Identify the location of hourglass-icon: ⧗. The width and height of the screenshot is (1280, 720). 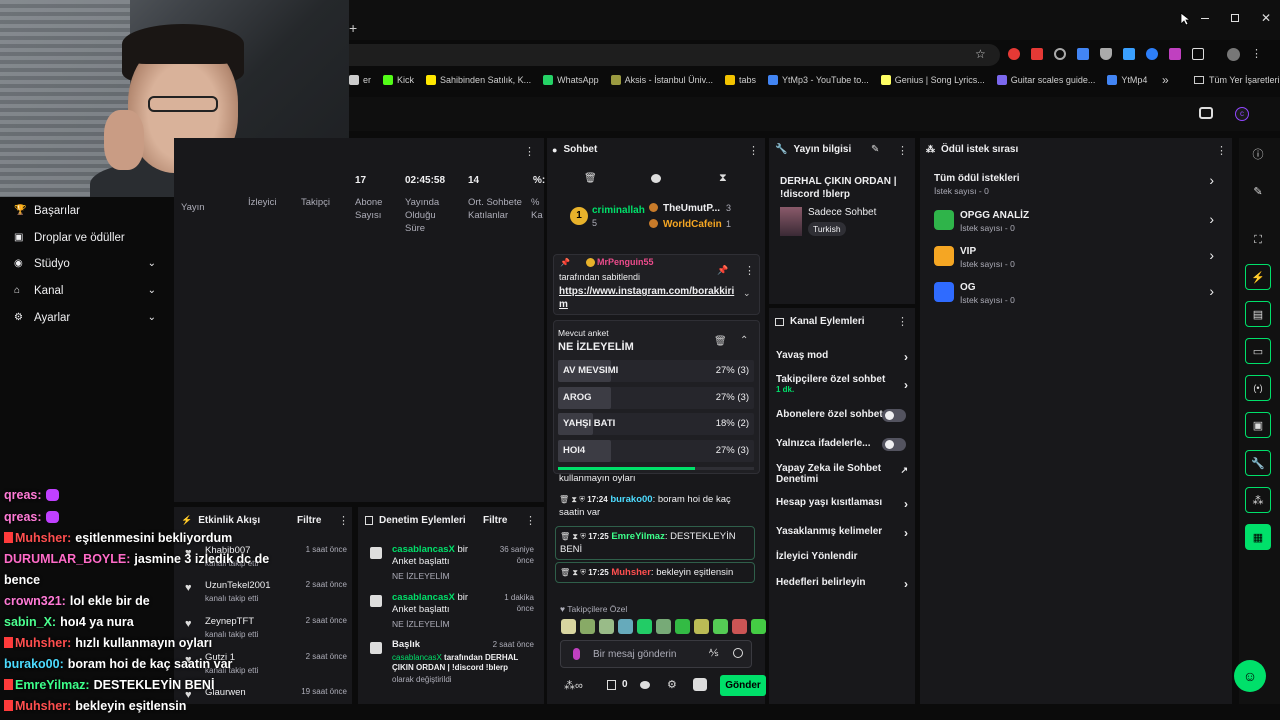
(723, 178).